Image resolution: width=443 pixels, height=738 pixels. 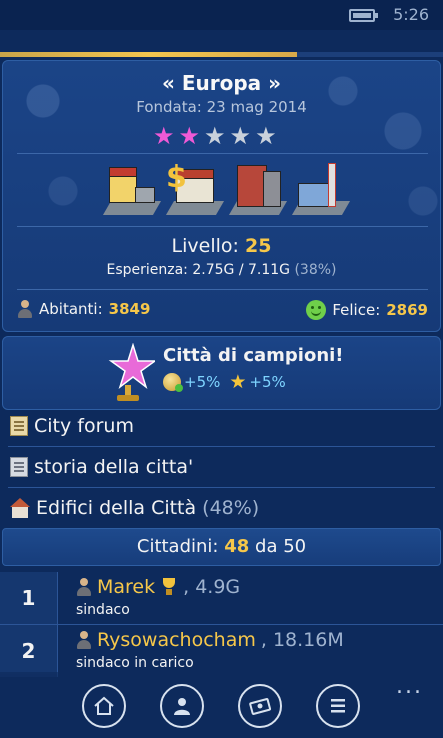 I want to click on bank-building-icon: $, so click(x=195, y=189).